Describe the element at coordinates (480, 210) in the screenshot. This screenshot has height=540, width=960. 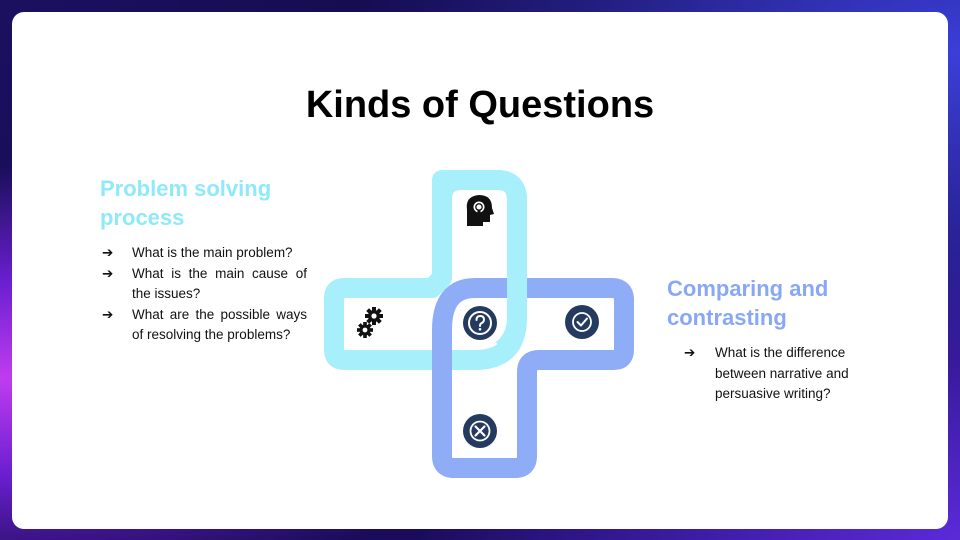
I see `head-lightbulb-icon` at that location.